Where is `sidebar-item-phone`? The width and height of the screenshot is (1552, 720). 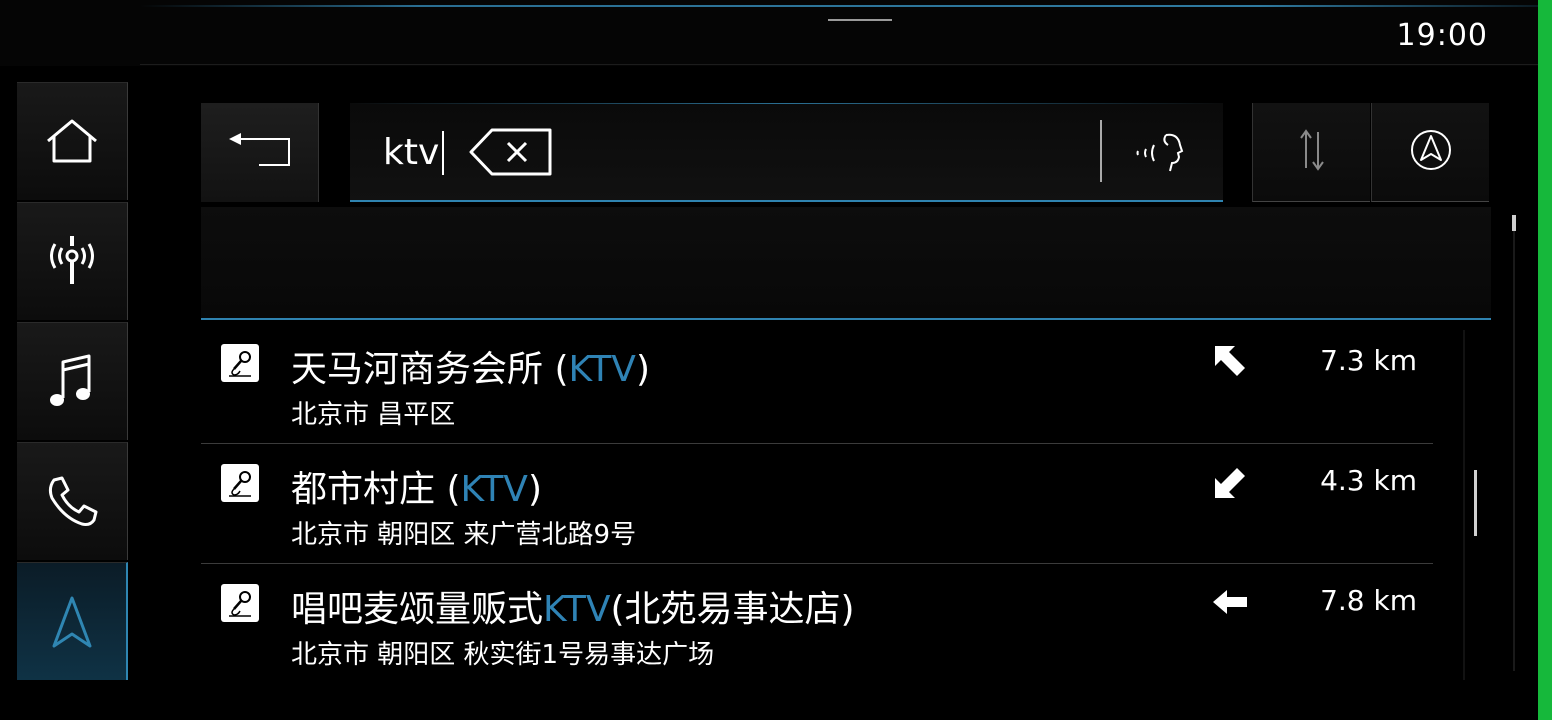
sidebar-item-phone is located at coordinates (72, 501).